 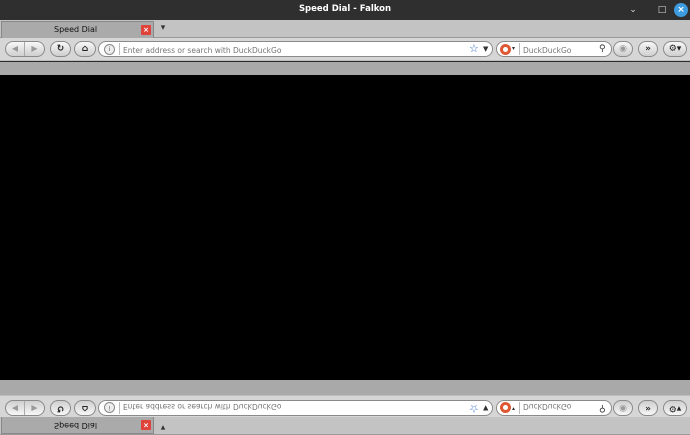 What do you see at coordinates (292, 50) in the screenshot?
I see `address-input` at bounding box center [292, 50].